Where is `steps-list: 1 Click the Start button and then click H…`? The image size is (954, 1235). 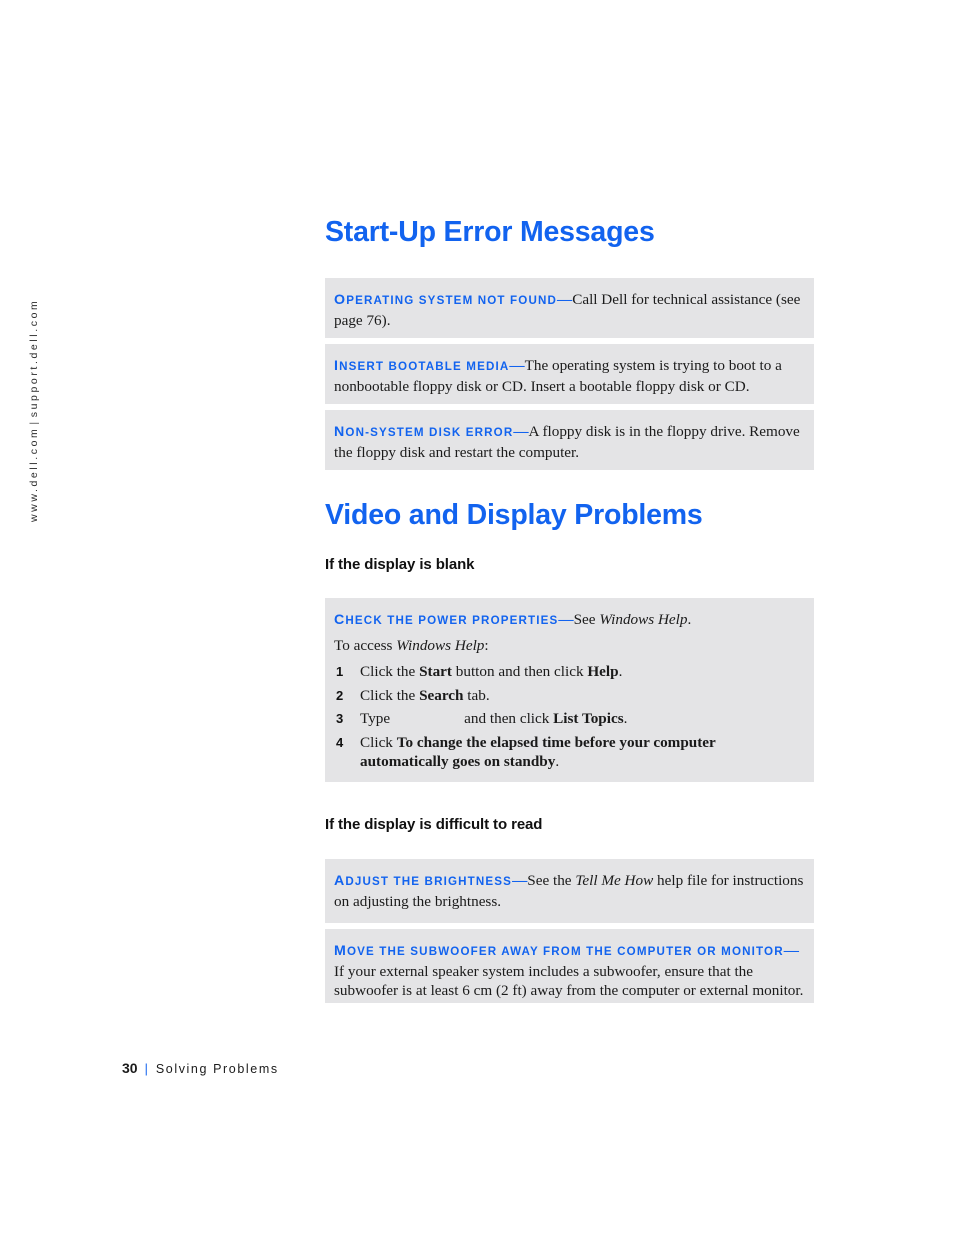 steps-list: 1 Click the Start button and then click H… is located at coordinates (569, 717).